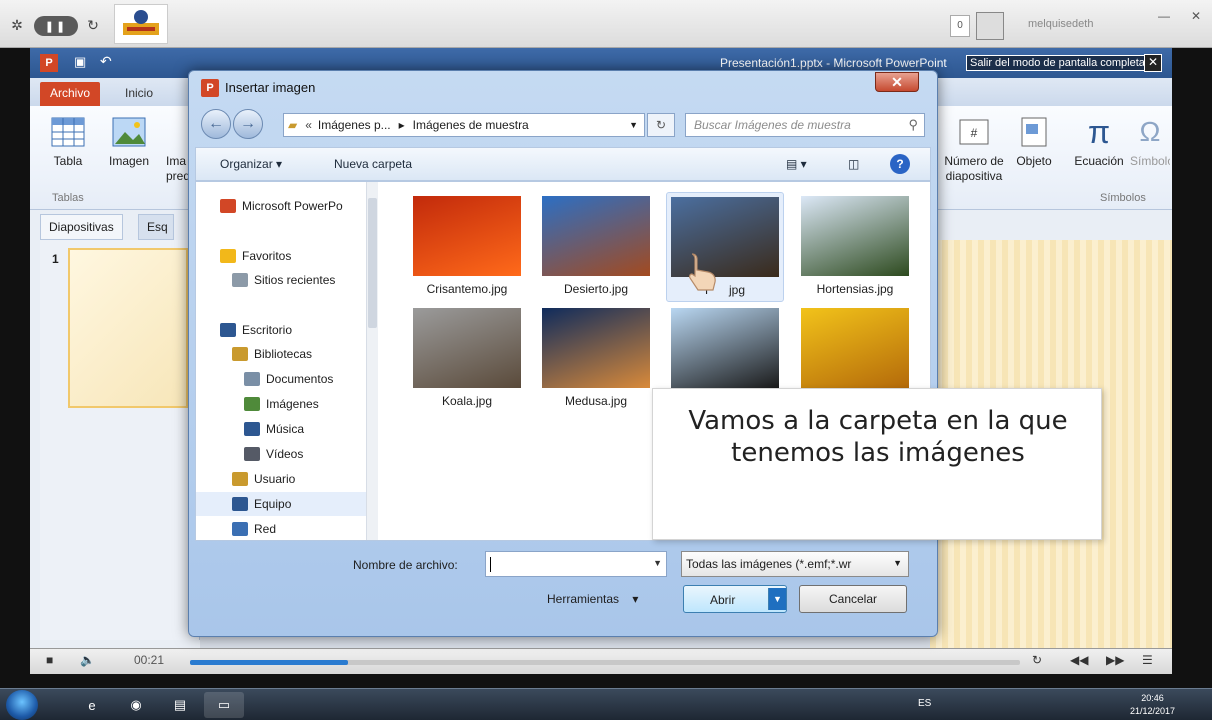 This screenshot has height=720, width=1212. What do you see at coordinates (633, 125) in the screenshot?
I see `address-dropdown-icon: ▼` at bounding box center [633, 125].